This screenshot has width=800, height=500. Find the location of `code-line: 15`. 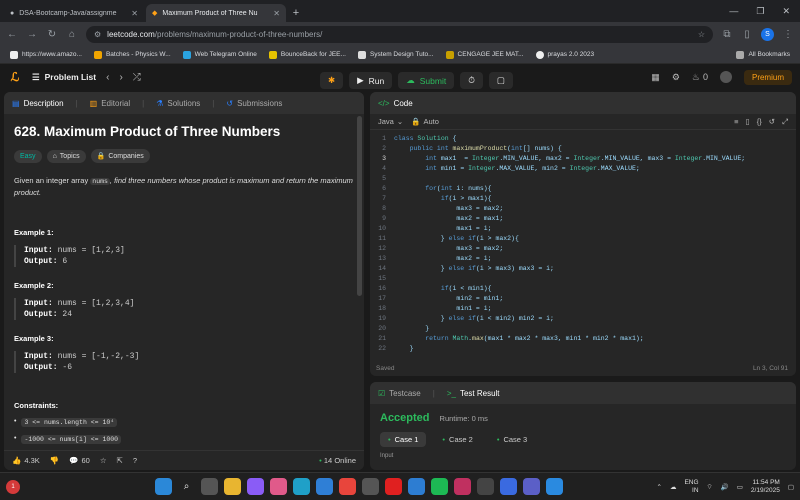

code-line: 15 is located at coordinates (583, 279).